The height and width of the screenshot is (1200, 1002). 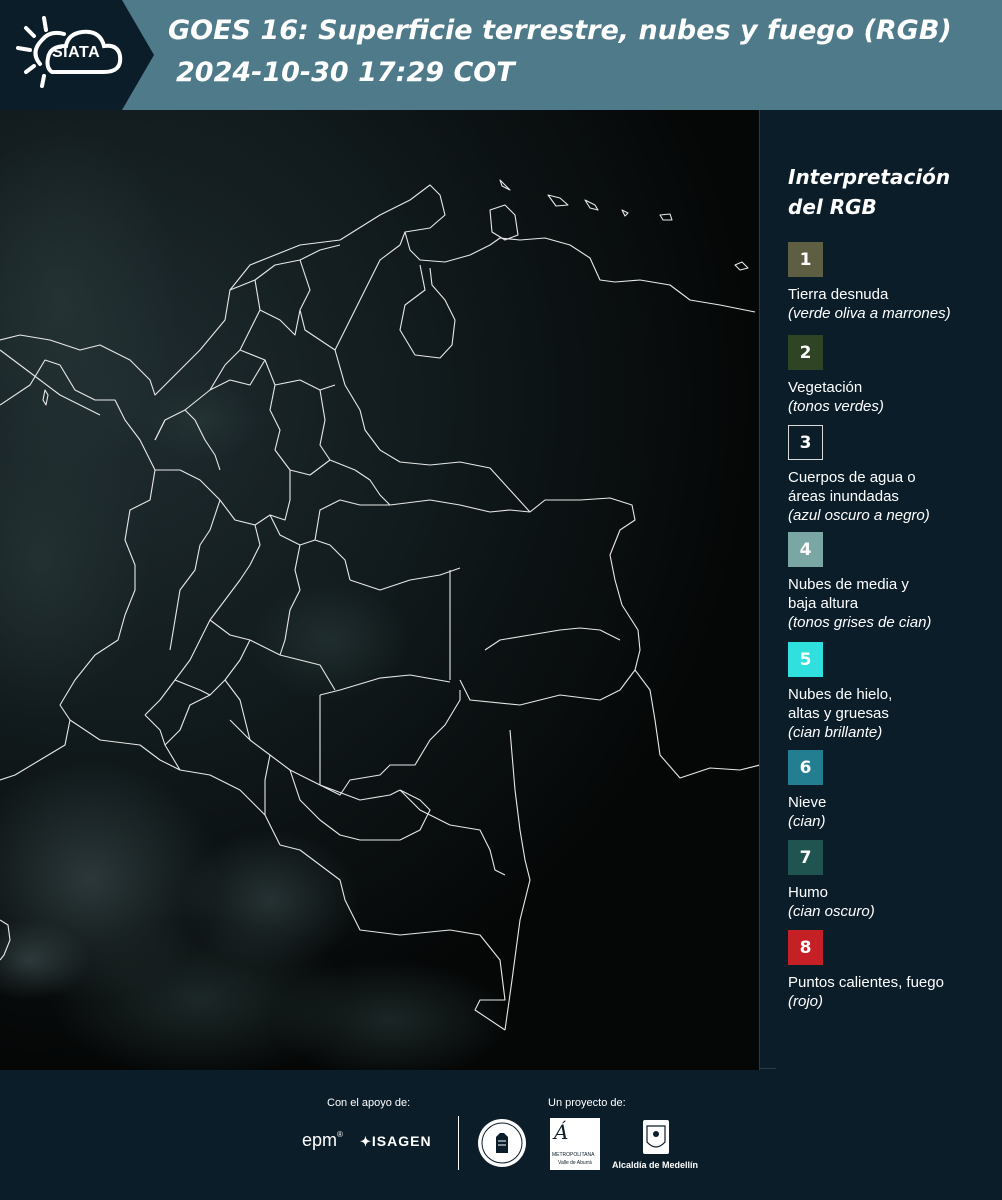 What do you see at coordinates (838, 294) in the screenshot?
I see `legend-label: Tierra desnuda` at bounding box center [838, 294].